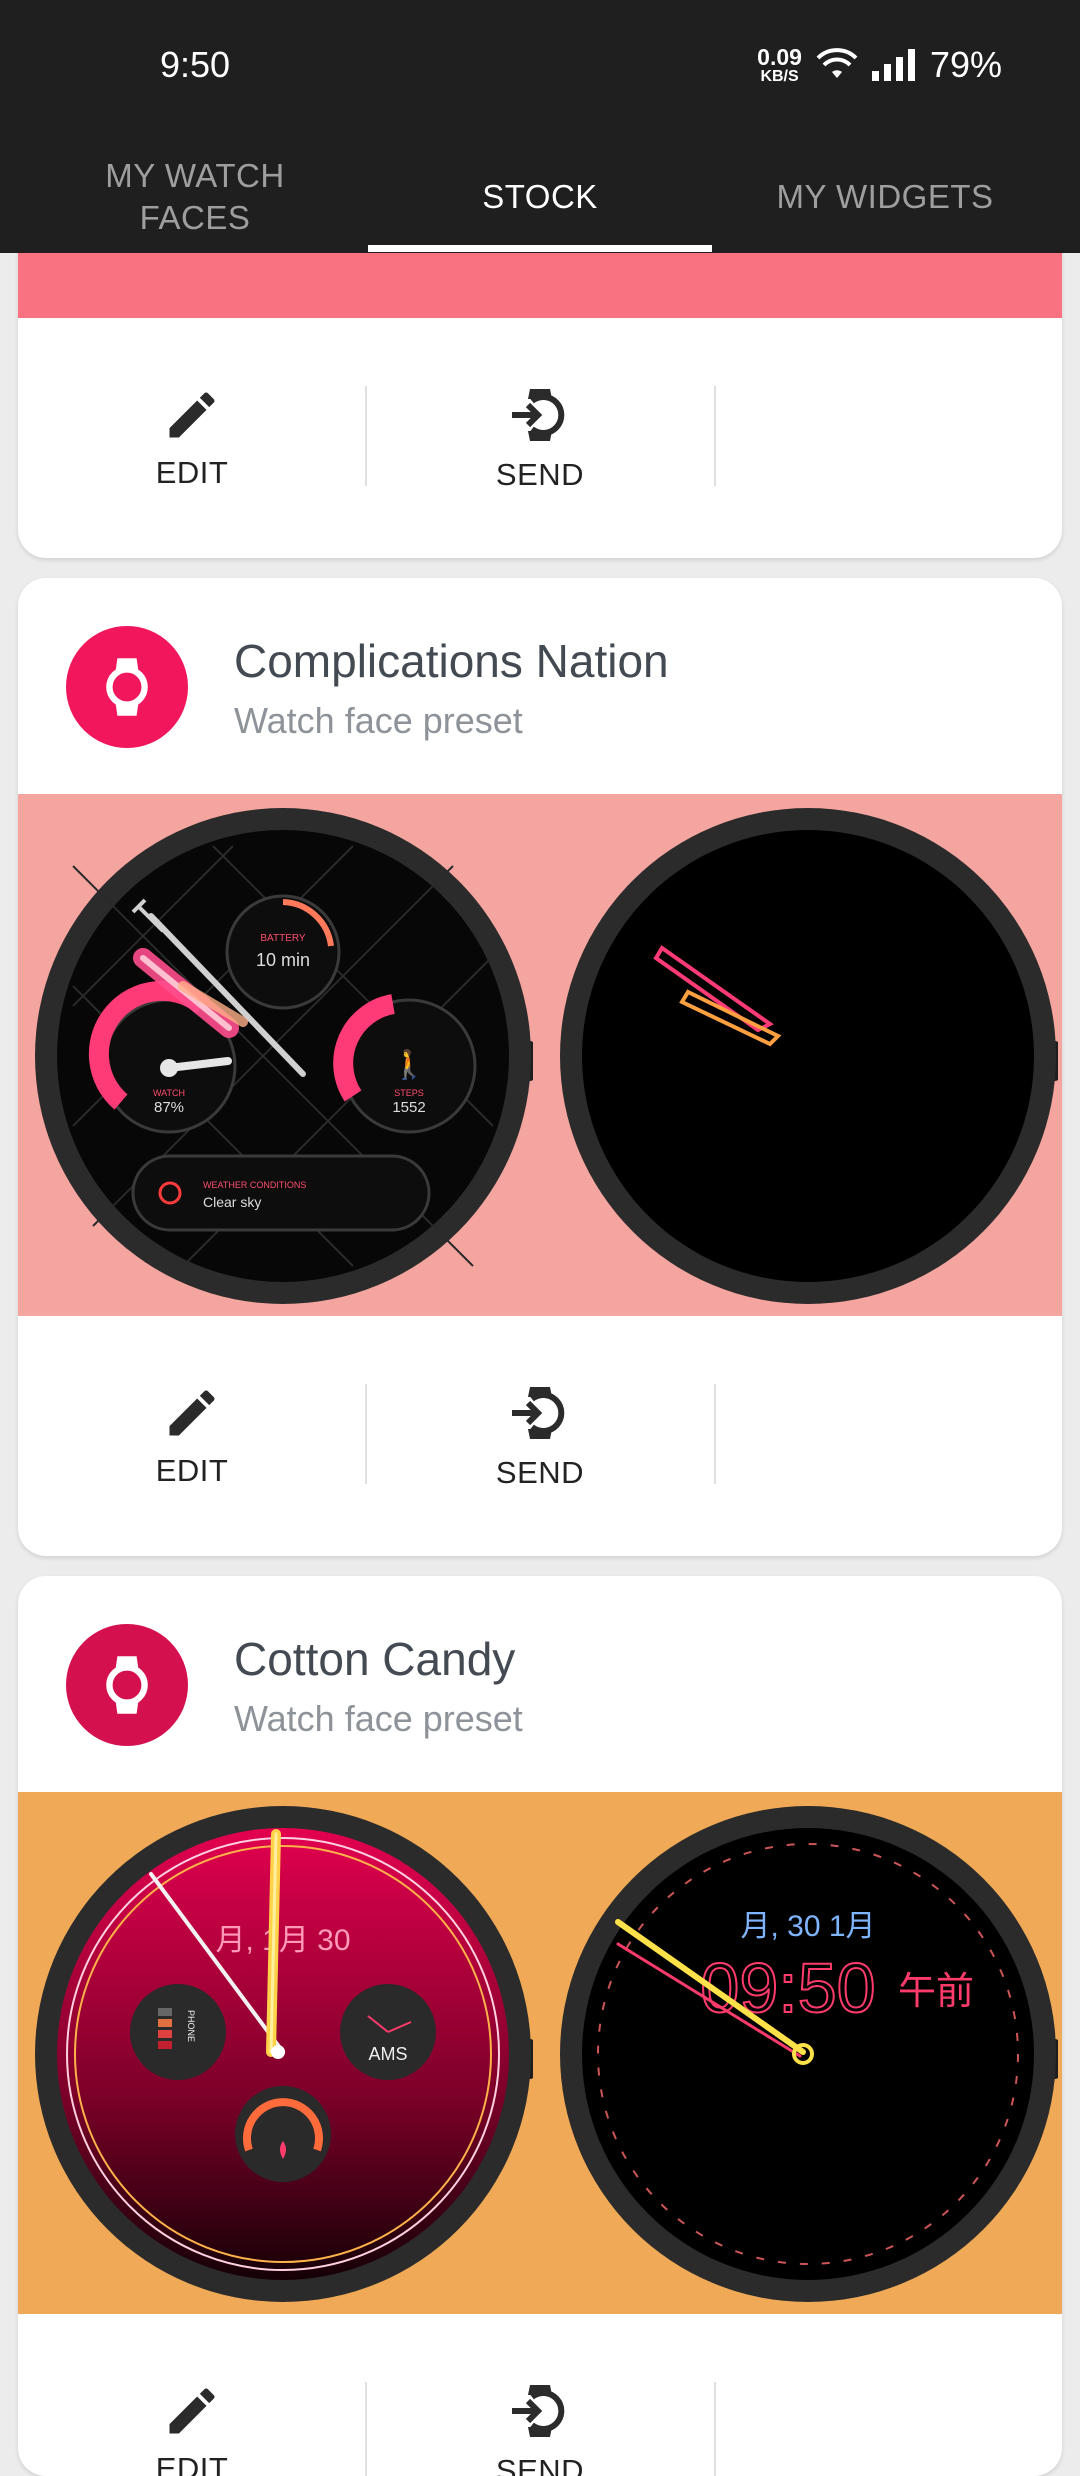 The height and width of the screenshot is (2476, 1080). What do you see at coordinates (540, 248) in the screenshot?
I see `tab-indicator` at bounding box center [540, 248].